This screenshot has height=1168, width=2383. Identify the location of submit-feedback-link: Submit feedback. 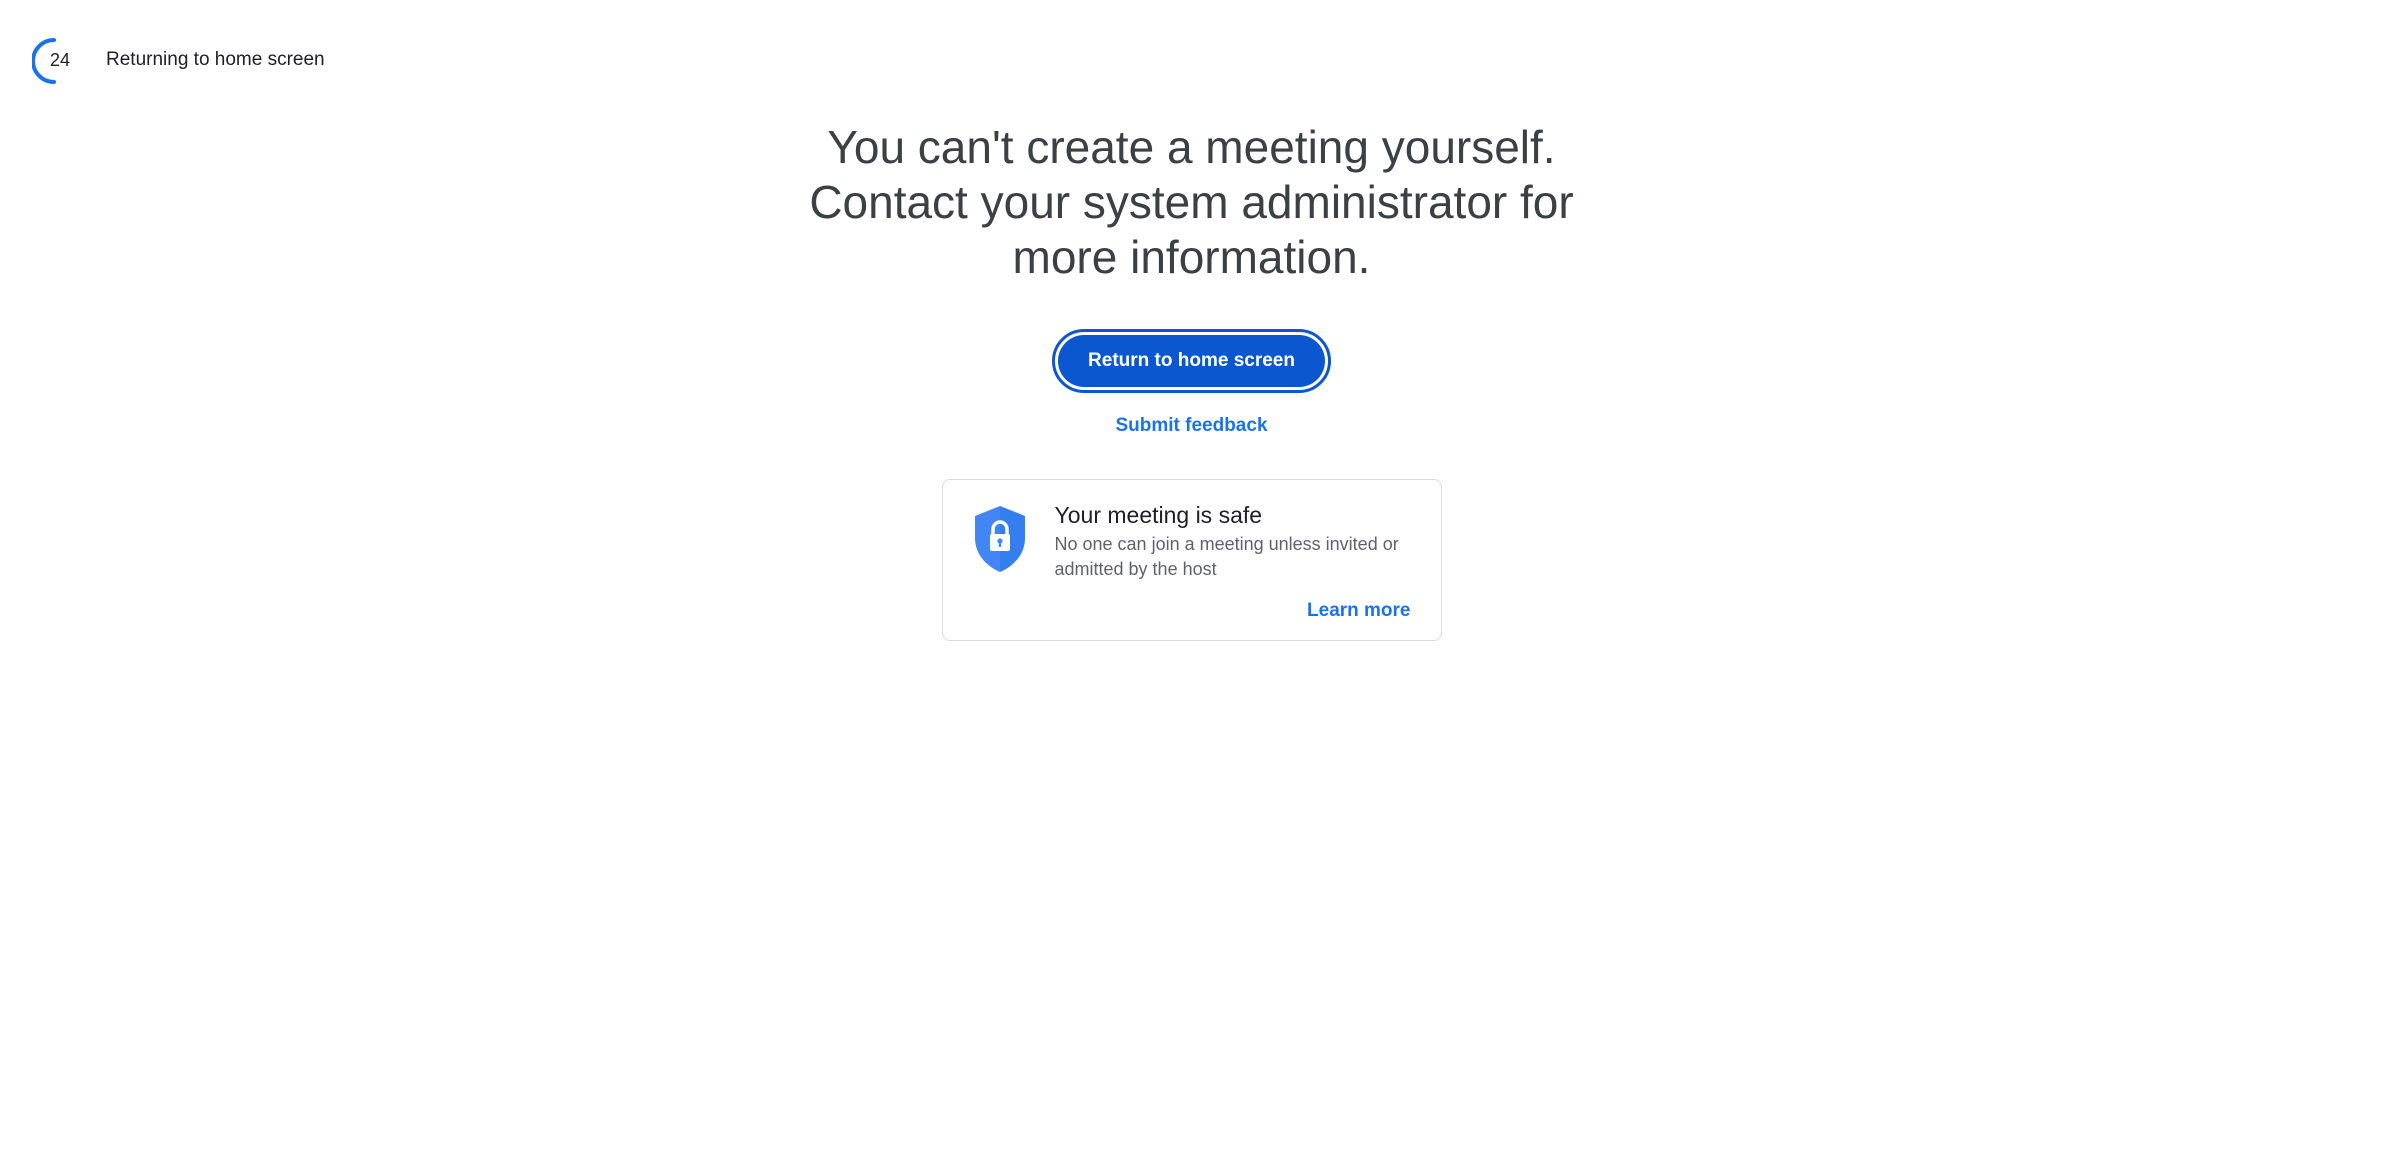
(1191, 426).